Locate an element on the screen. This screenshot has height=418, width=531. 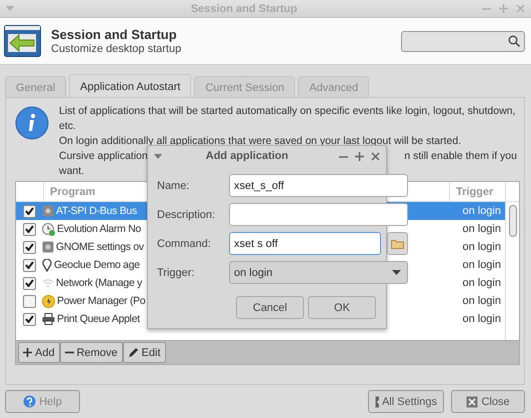
program-name: Geoclue Demo age is located at coordinates (97, 265).